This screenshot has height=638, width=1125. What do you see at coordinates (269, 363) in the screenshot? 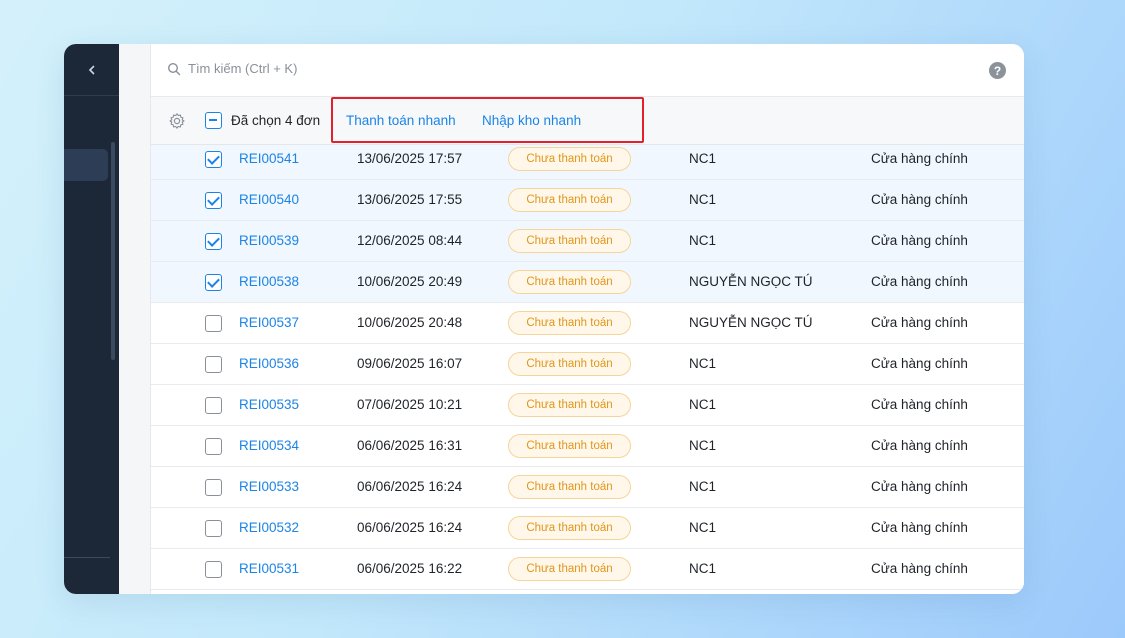
I see `order-code-link: REI00536` at bounding box center [269, 363].